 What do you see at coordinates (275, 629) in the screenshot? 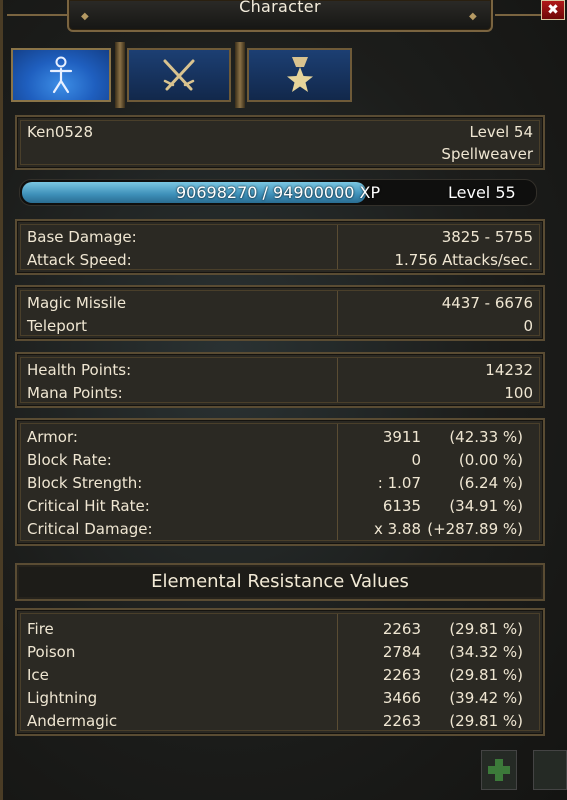
I see `resistance-row-fire: Fire 2263 (29.81 %)` at bounding box center [275, 629].